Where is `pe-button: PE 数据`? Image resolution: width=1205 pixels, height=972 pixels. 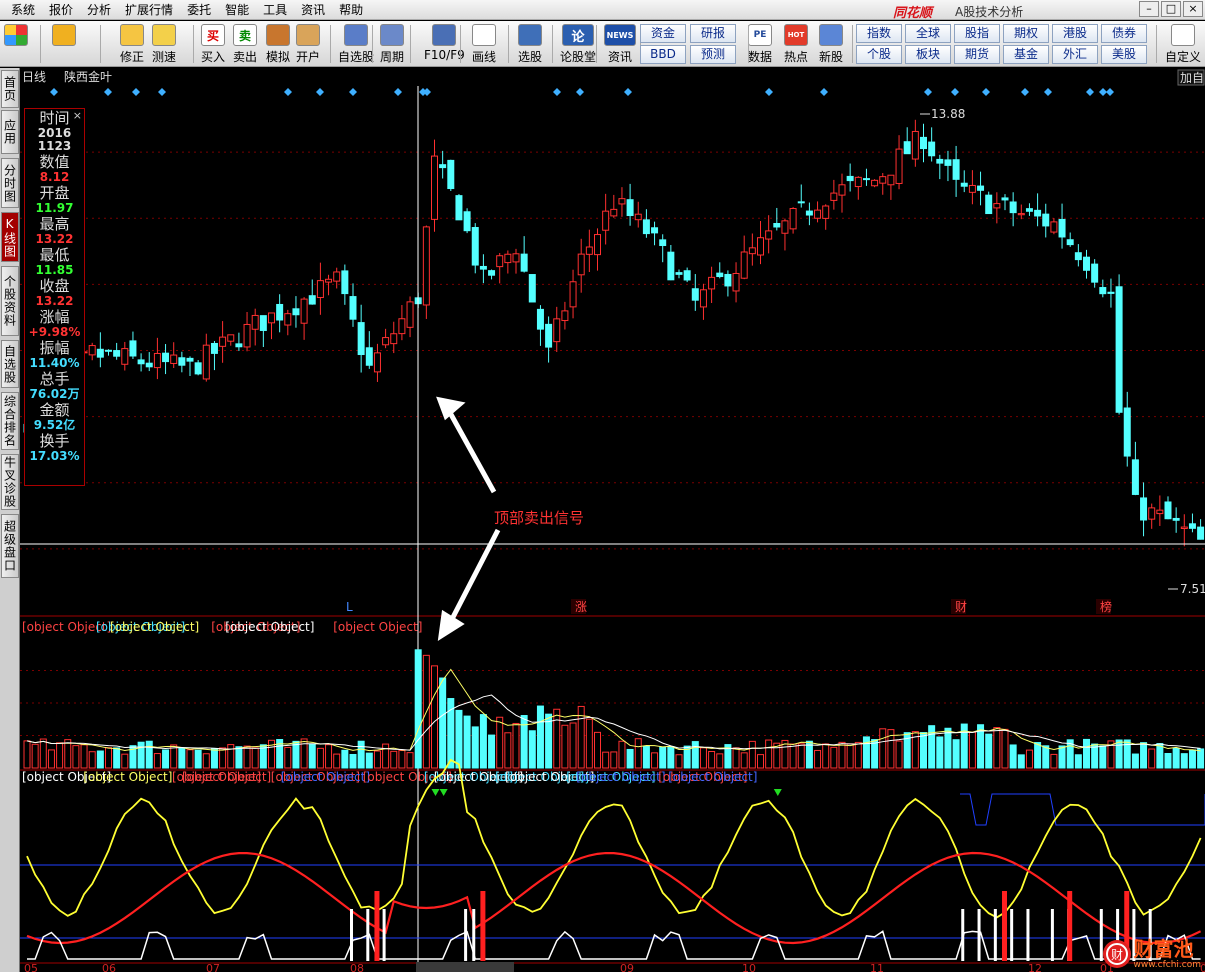 pe-button: PE 数据 is located at coordinates (760, 44).